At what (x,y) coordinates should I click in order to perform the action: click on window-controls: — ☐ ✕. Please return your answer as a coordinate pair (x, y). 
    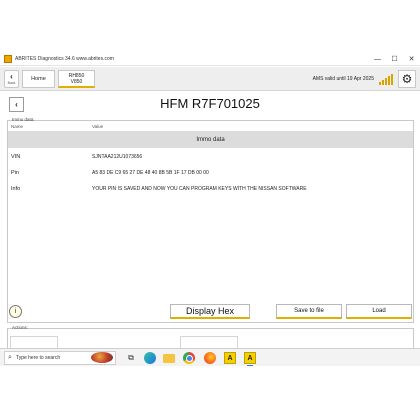
    Looking at the image, I should click on (394, 59).